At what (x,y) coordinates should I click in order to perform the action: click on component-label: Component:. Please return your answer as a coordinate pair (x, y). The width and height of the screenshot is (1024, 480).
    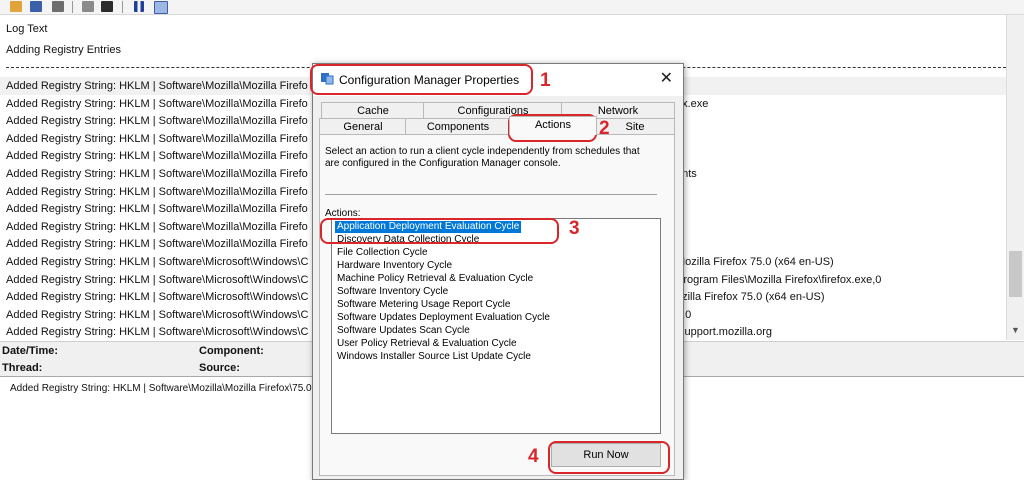
    Looking at the image, I should click on (231, 351).